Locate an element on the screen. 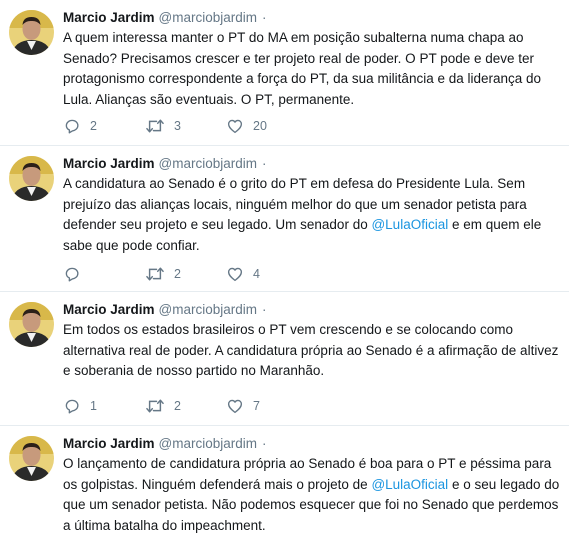  like-count: 7 is located at coordinates (256, 406).